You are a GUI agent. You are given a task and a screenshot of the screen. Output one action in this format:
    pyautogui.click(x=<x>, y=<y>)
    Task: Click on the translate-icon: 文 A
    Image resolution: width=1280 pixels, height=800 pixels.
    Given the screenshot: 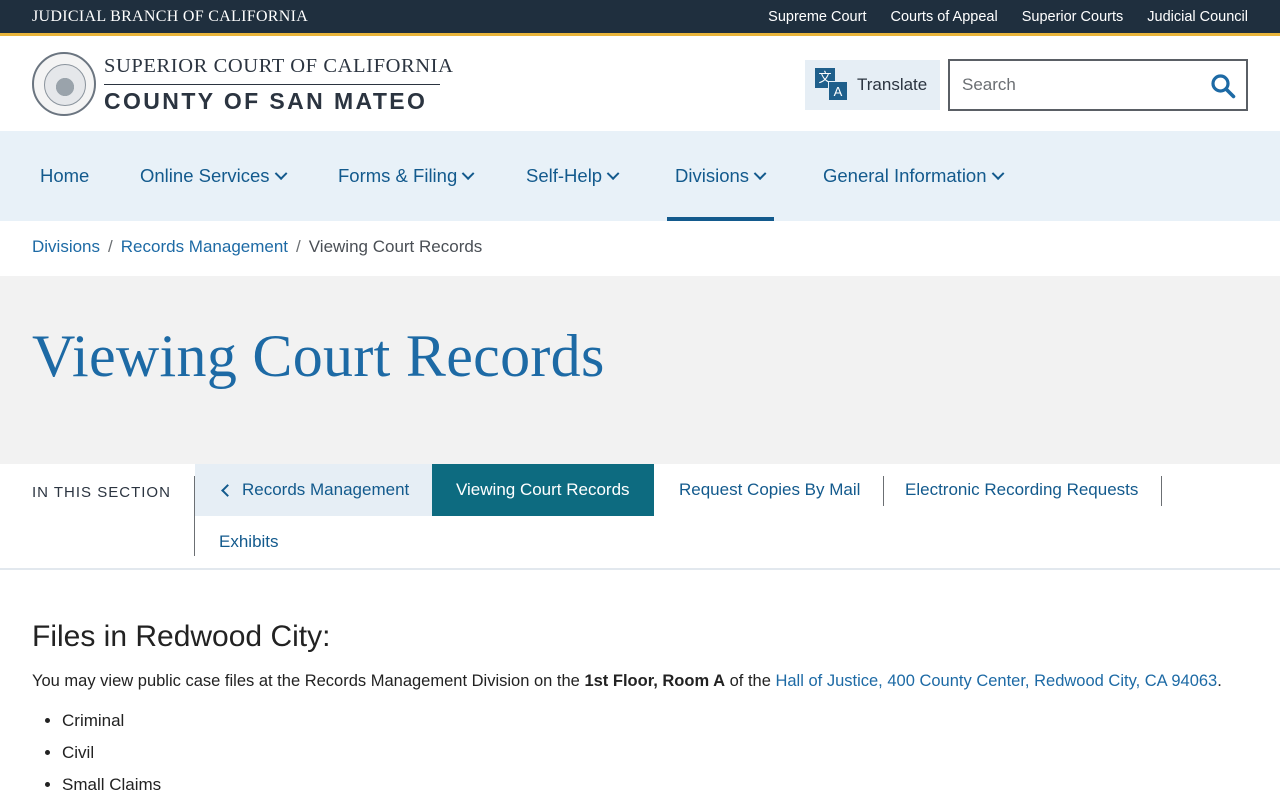 What is the action you would take?
    pyautogui.click(x=832, y=85)
    